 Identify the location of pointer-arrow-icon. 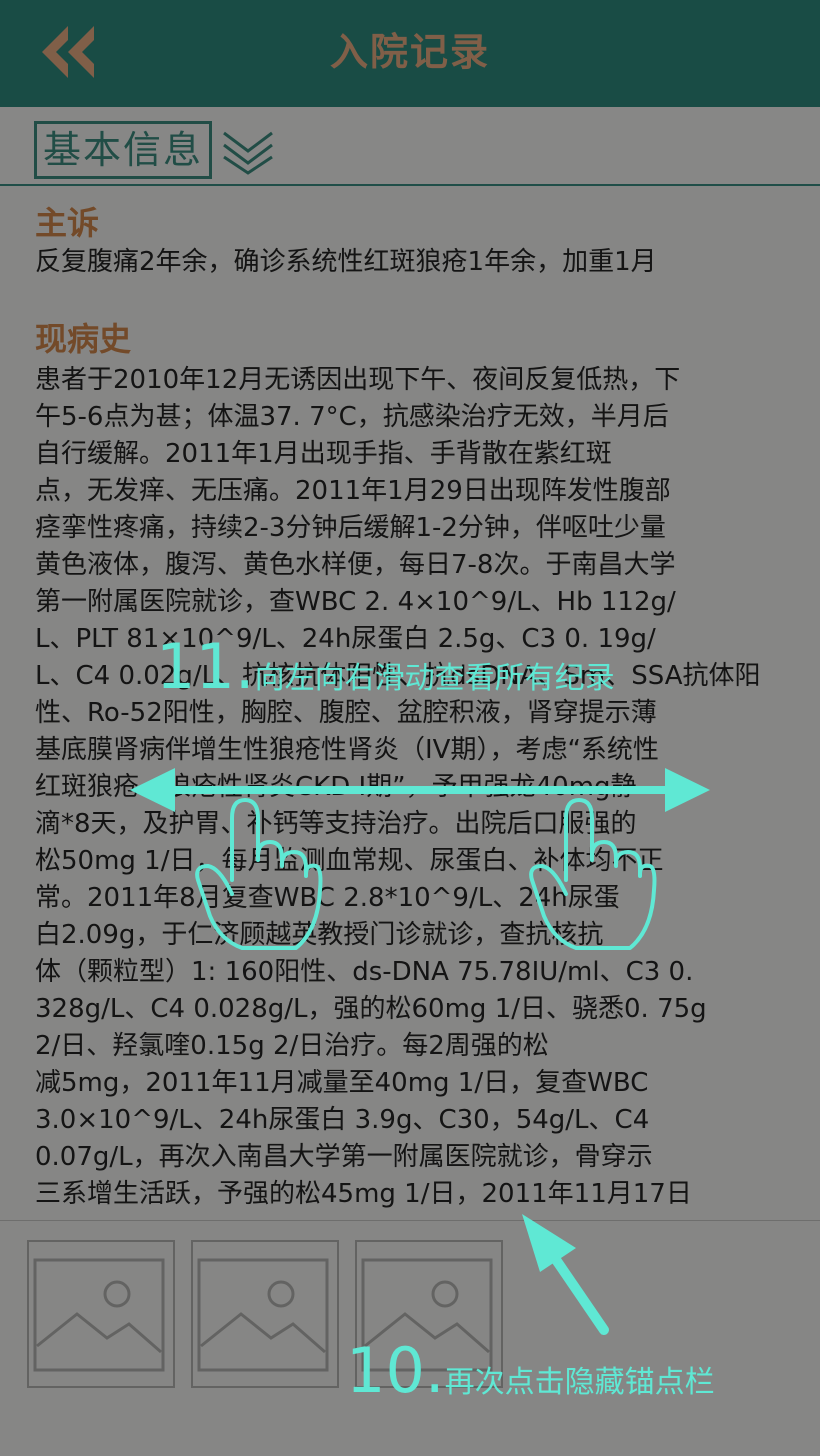
(565, 1274).